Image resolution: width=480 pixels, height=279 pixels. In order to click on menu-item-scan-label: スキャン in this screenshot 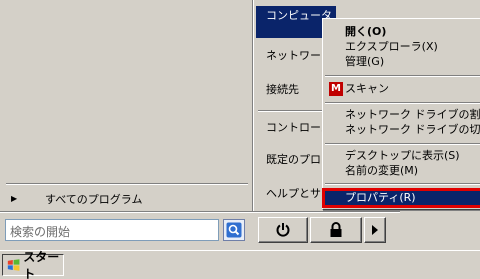, I will do `click(367, 88)`.